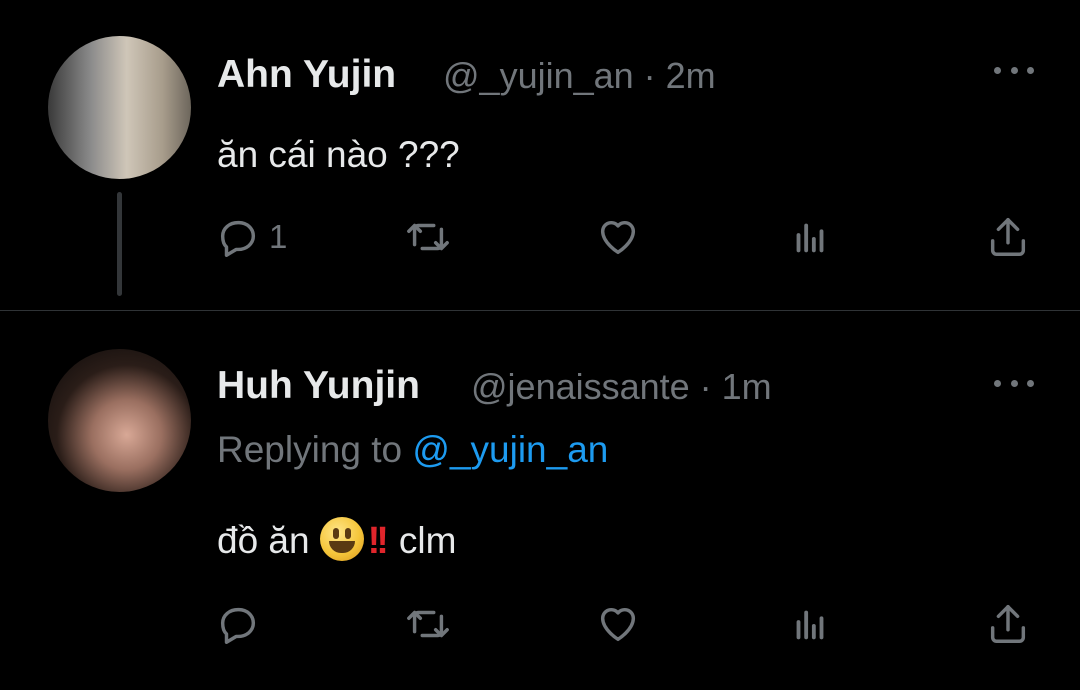 This screenshot has height=690, width=1080. What do you see at coordinates (310, 449) in the screenshot?
I see `replying-to-label: Replying to` at bounding box center [310, 449].